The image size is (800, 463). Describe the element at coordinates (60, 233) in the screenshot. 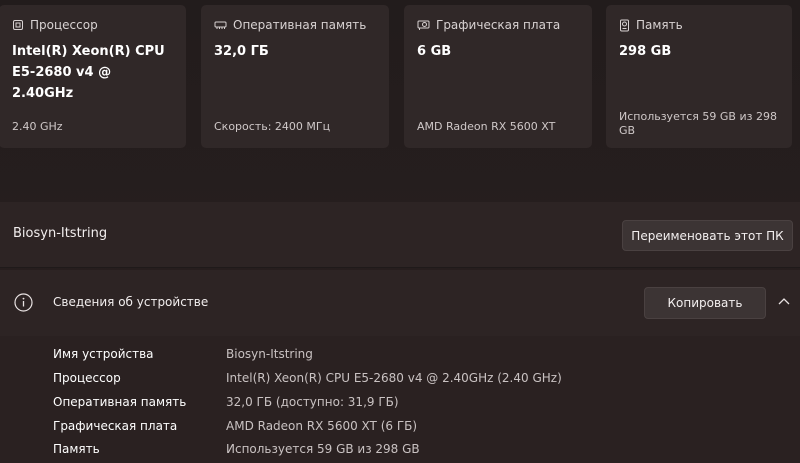

I see `pc-name: Biosyn-Itstring` at that location.